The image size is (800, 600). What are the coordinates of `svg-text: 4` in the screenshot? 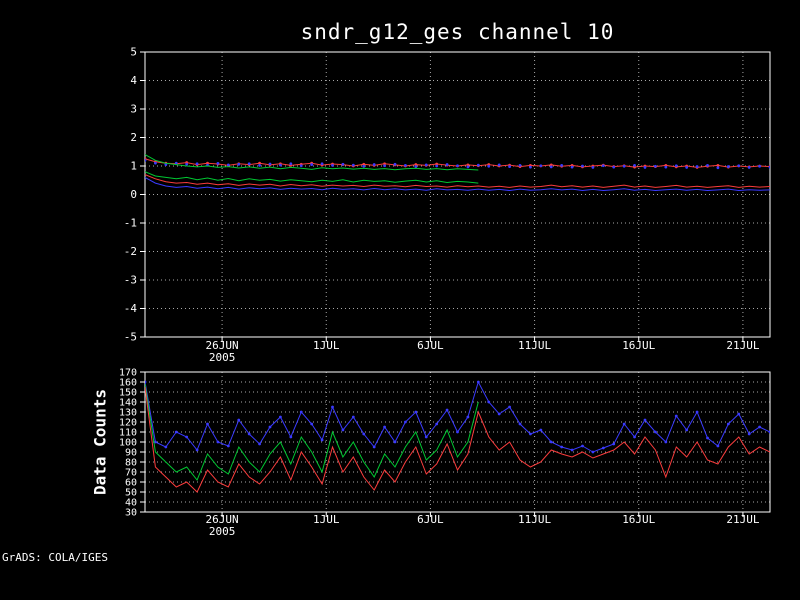 It's located at (133, 80).